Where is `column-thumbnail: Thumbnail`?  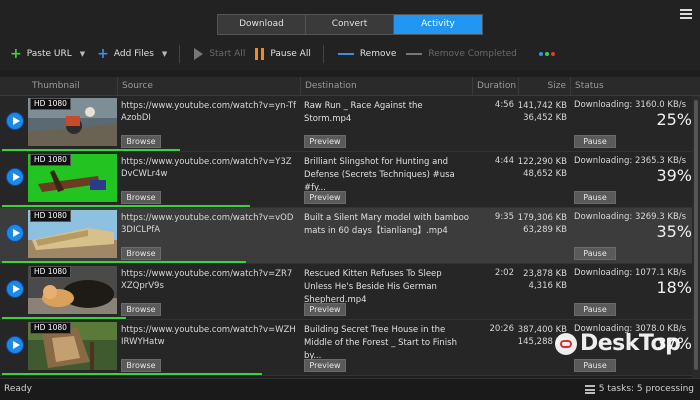
column-thumbnail: Thumbnail is located at coordinates (56, 86).